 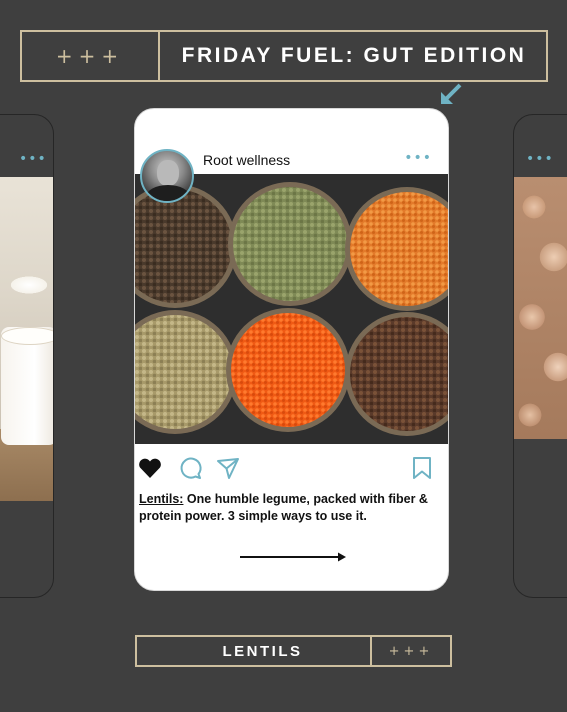 What do you see at coordinates (150, 468) in the screenshot?
I see `heart-icon` at bounding box center [150, 468].